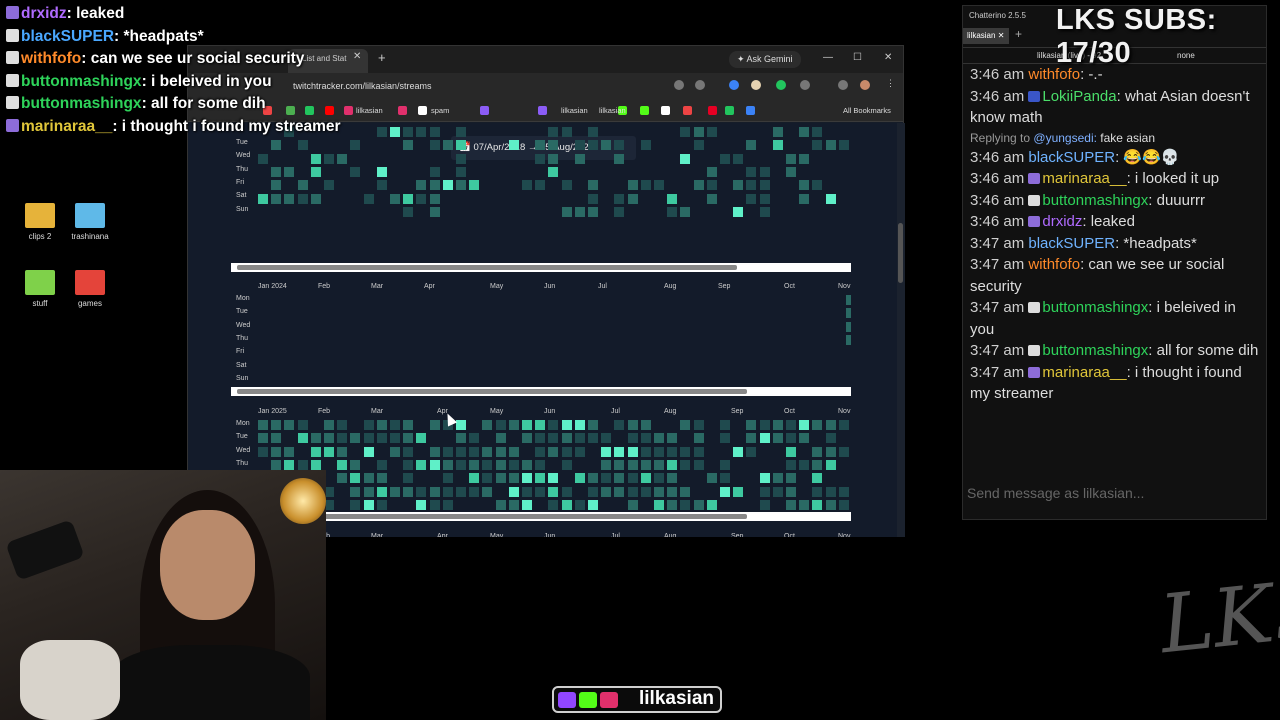  I want to click on vertical-scrollbar, so click(901, 330).